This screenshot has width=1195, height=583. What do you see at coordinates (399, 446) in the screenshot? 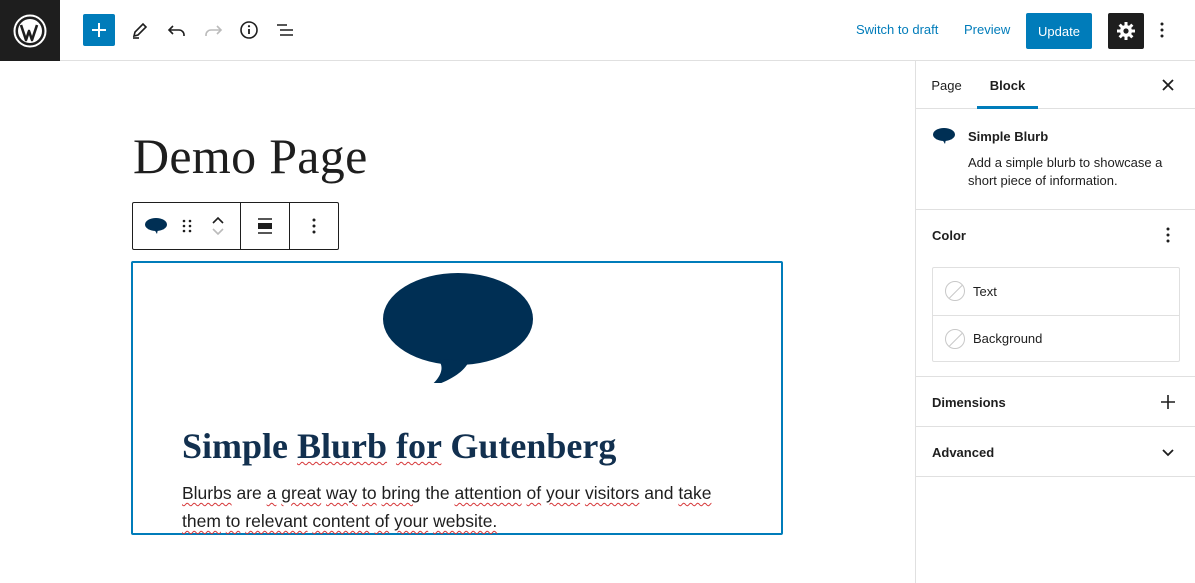
I see `blurb-title: Simple Blurb for Gutenberg` at bounding box center [399, 446].